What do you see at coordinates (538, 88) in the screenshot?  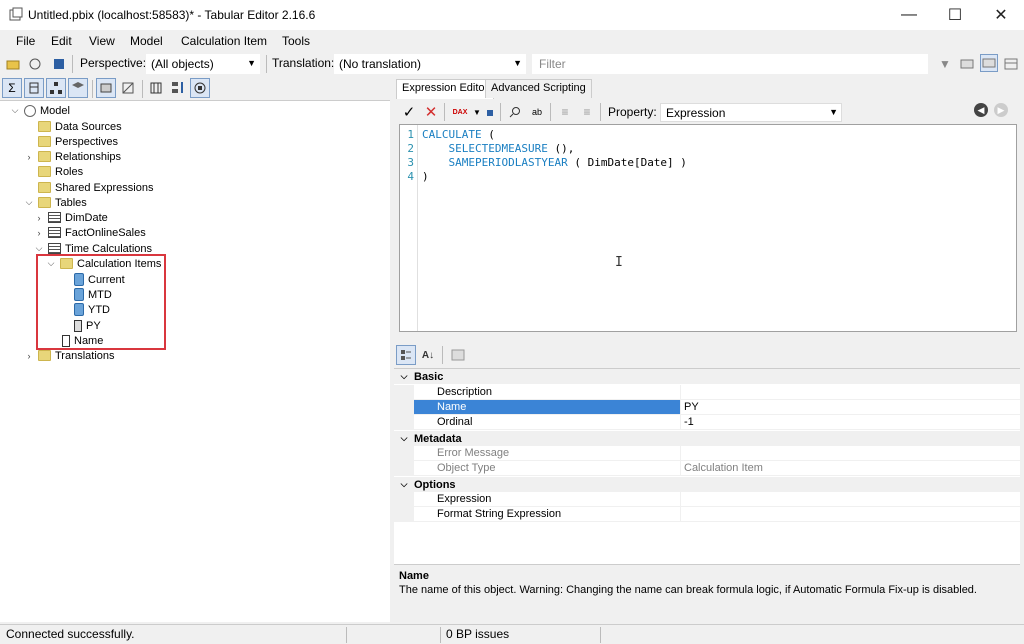 I see `tab-advanced-scripting: Advanced Scripting` at bounding box center [538, 88].